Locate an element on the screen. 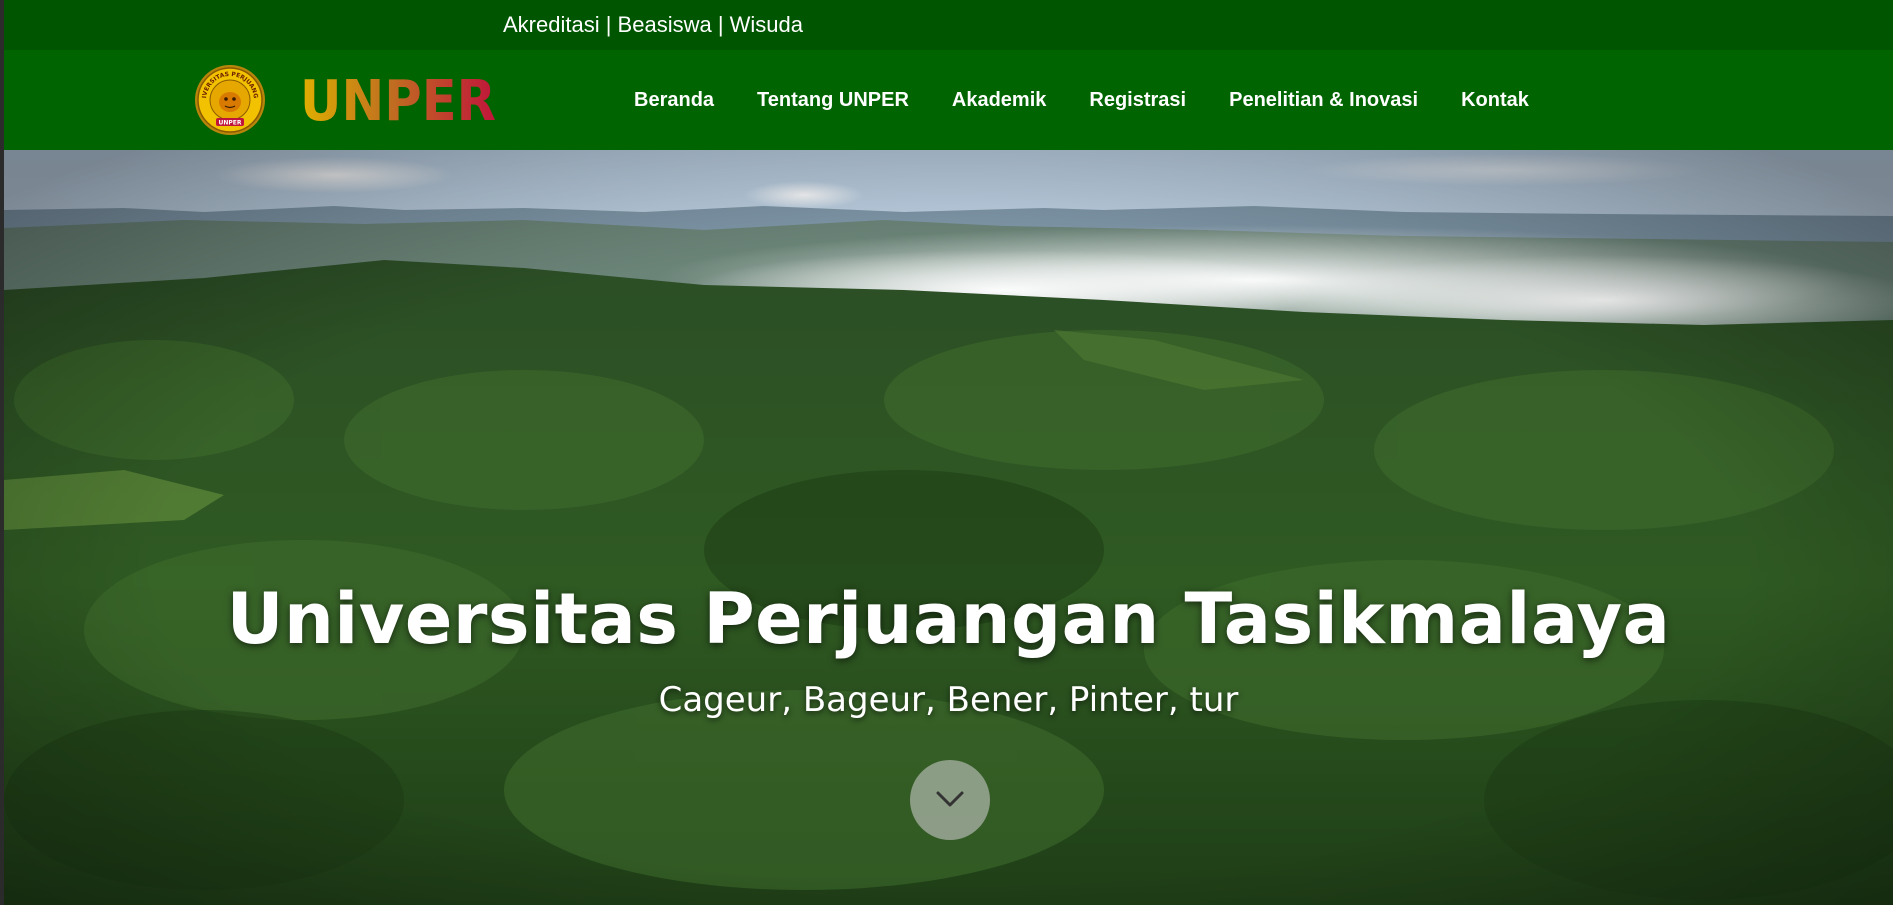 The image size is (1893, 905). wordmark-text: UNPER is located at coordinates (398, 100).